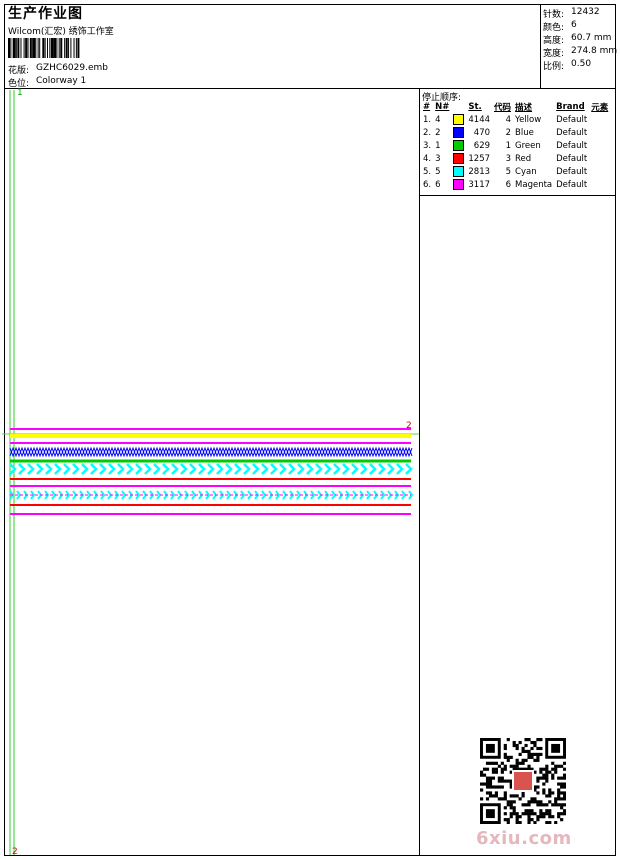 Image resolution: width=620 pixels, height=860 pixels. What do you see at coordinates (524, 838) in the screenshot?
I see `watermark-logo: 6xiu.com` at bounding box center [524, 838].